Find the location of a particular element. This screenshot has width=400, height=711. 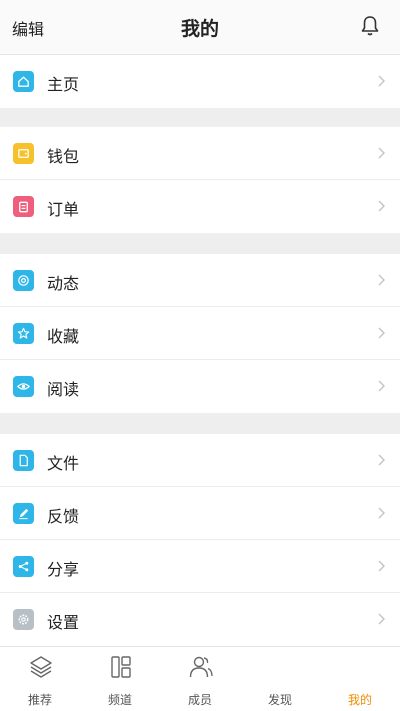

at-icon is located at coordinates (23, 280).